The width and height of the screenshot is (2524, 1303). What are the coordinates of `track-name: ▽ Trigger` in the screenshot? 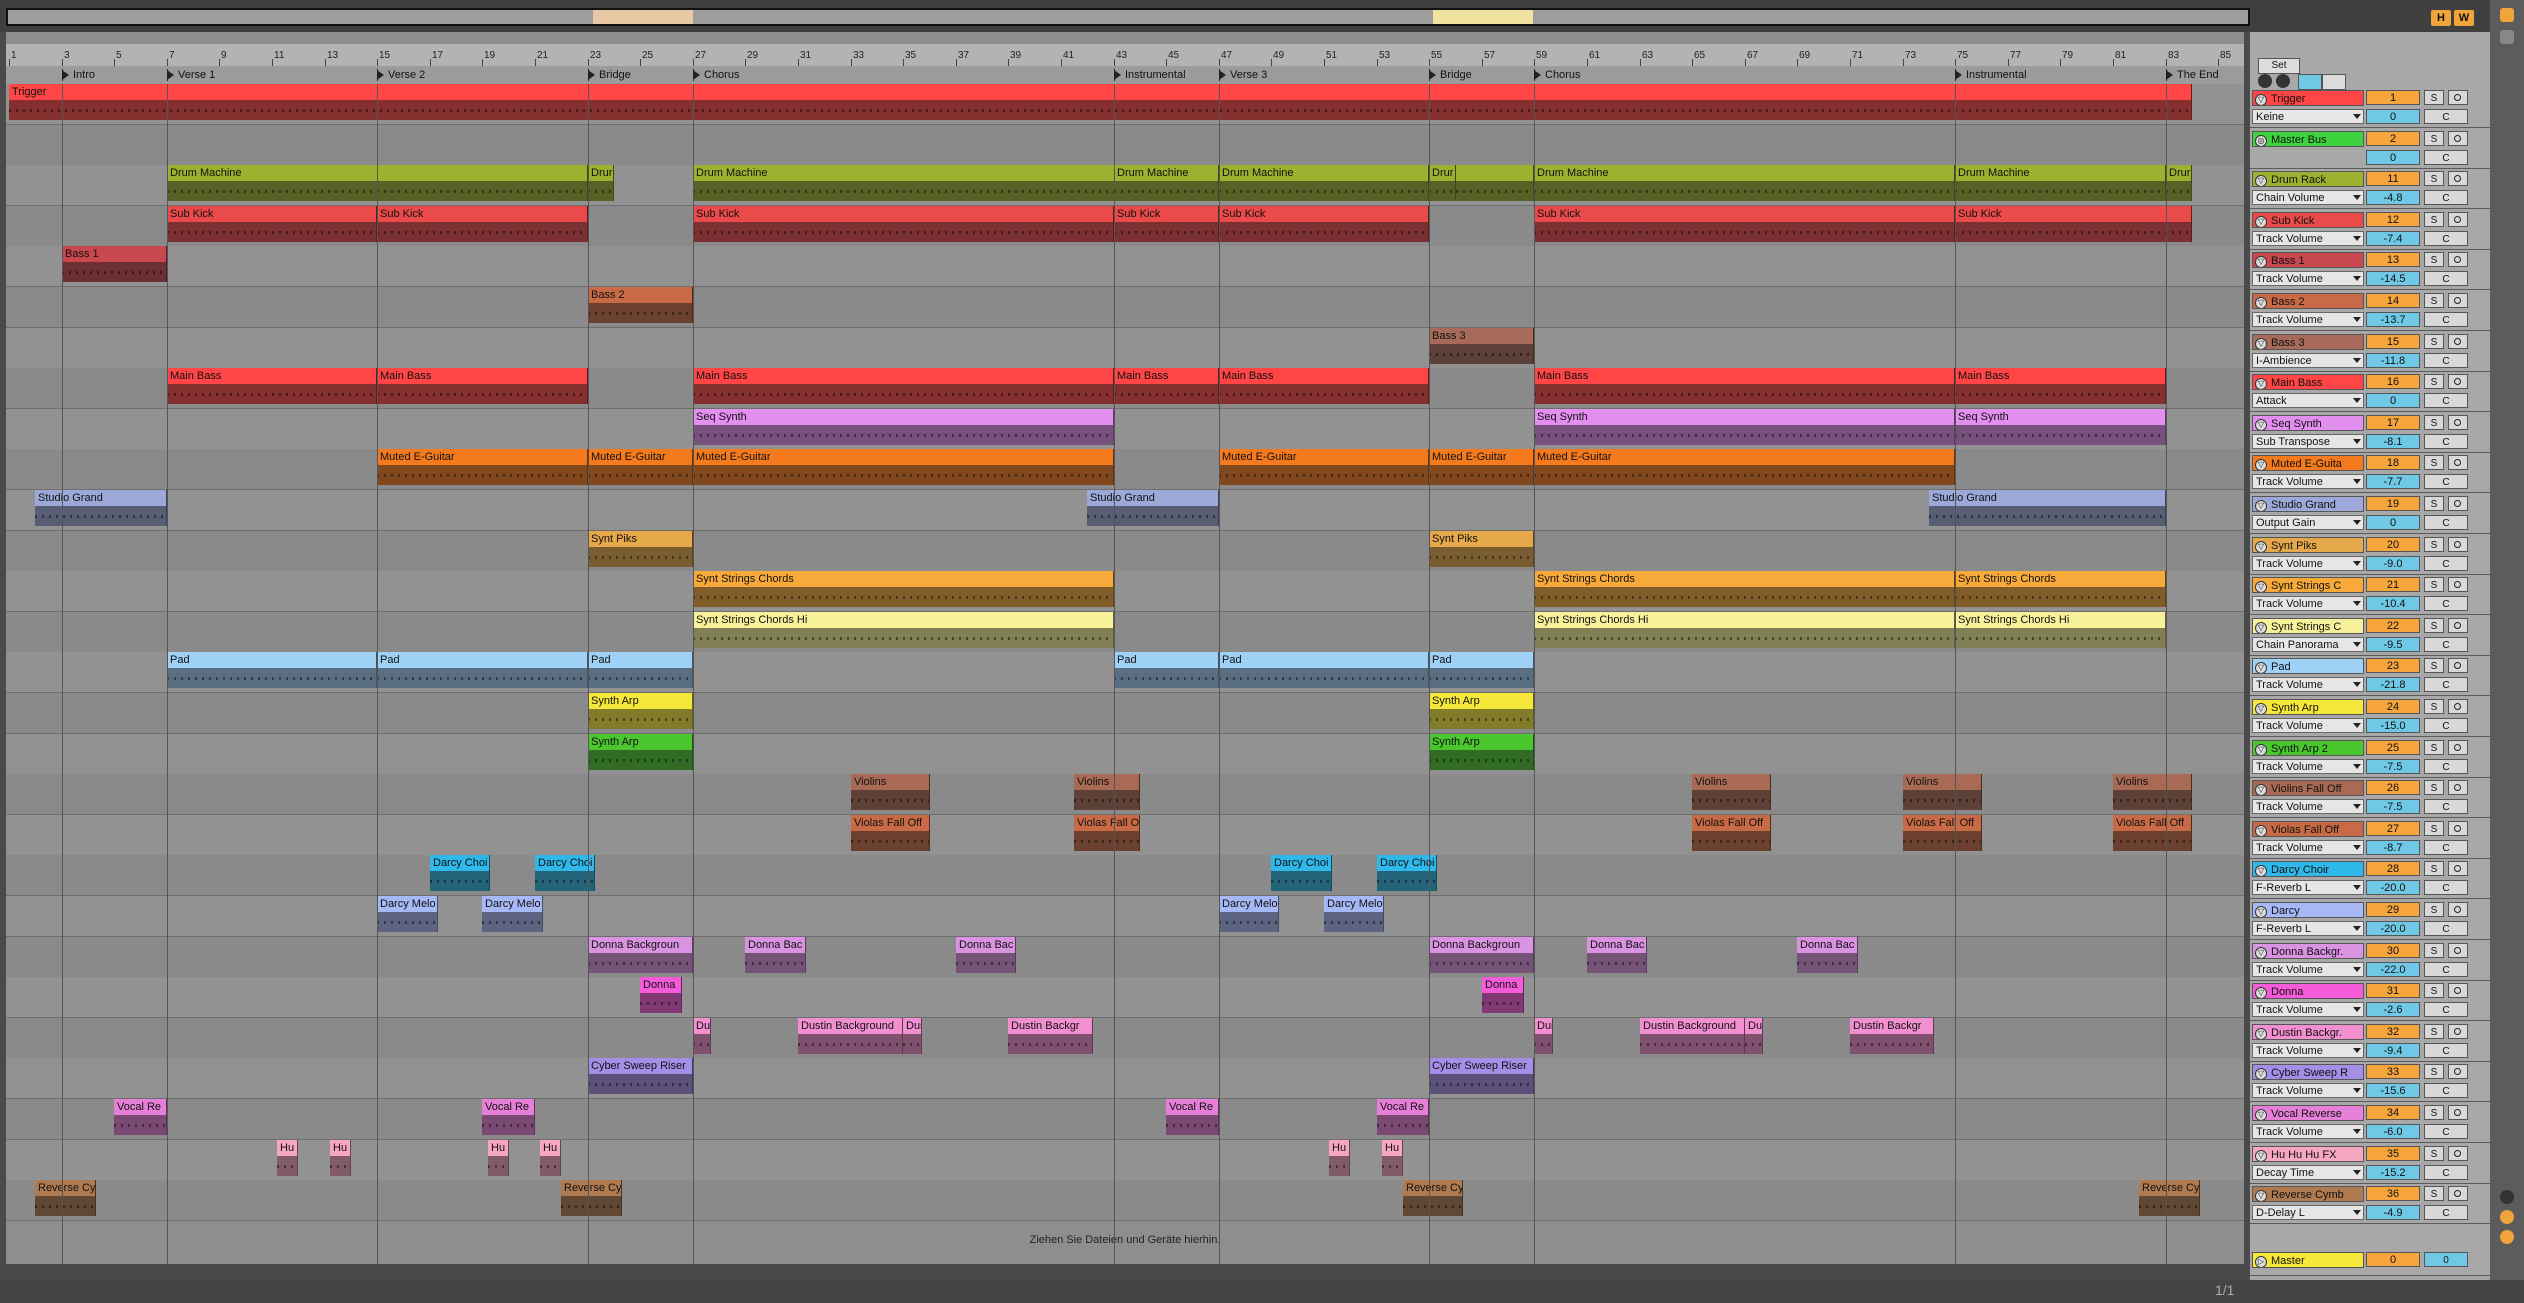 It's located at (2308, 98).